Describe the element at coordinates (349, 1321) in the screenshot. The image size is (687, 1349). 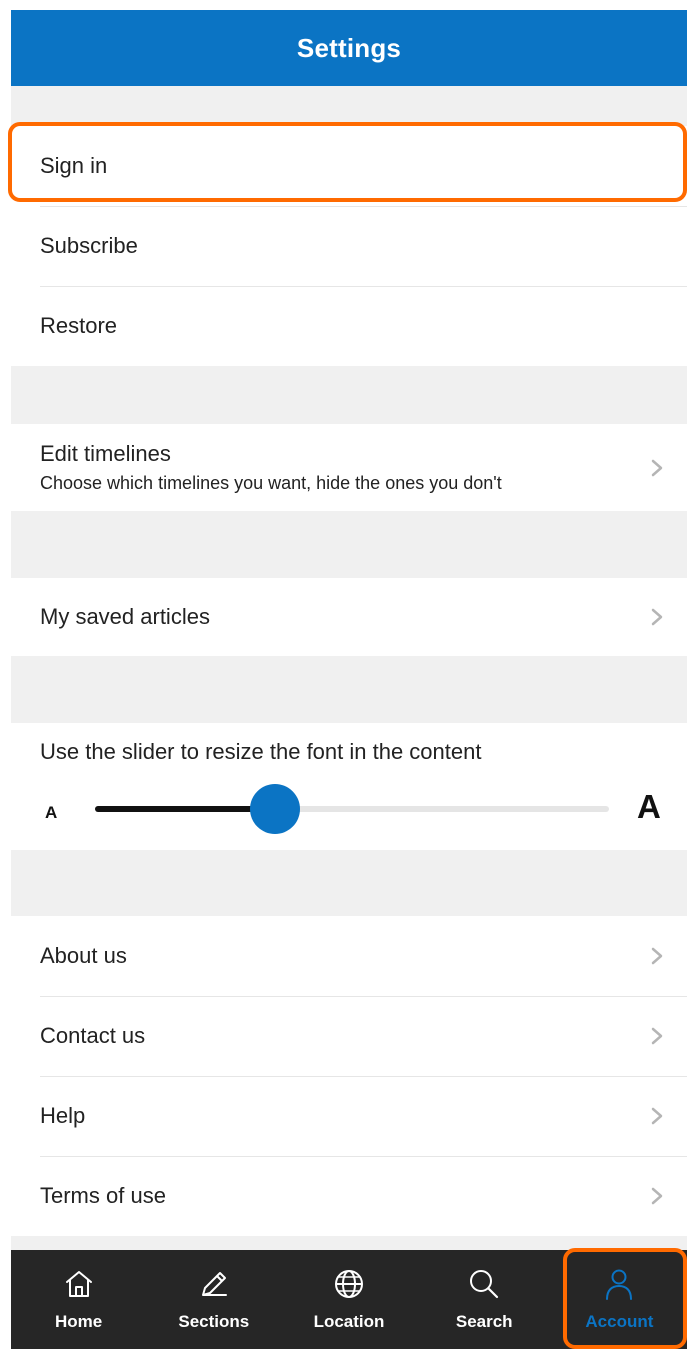
I see `tab-location-label: Location` at that location.